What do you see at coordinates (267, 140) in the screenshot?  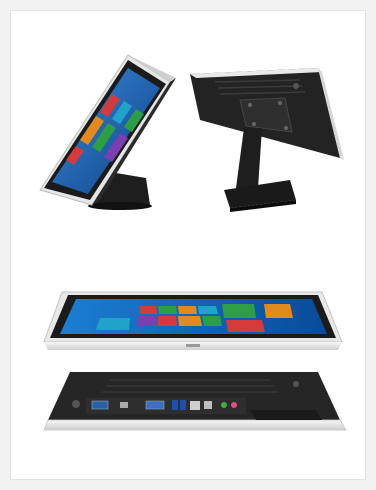 I see `angled-rear-view` at bounding box center [267, 140].